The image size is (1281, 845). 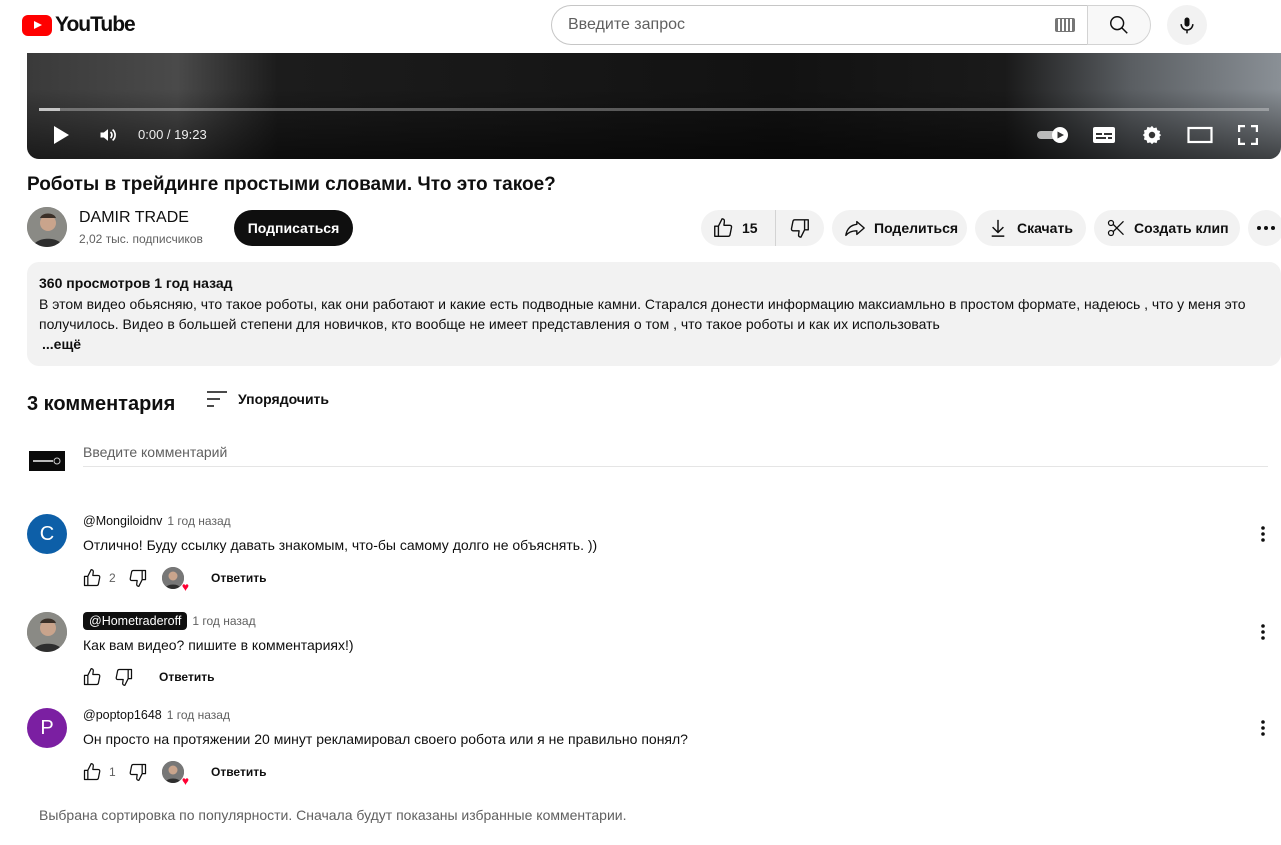 I want to click on search-box, so click(x=819, y=25).